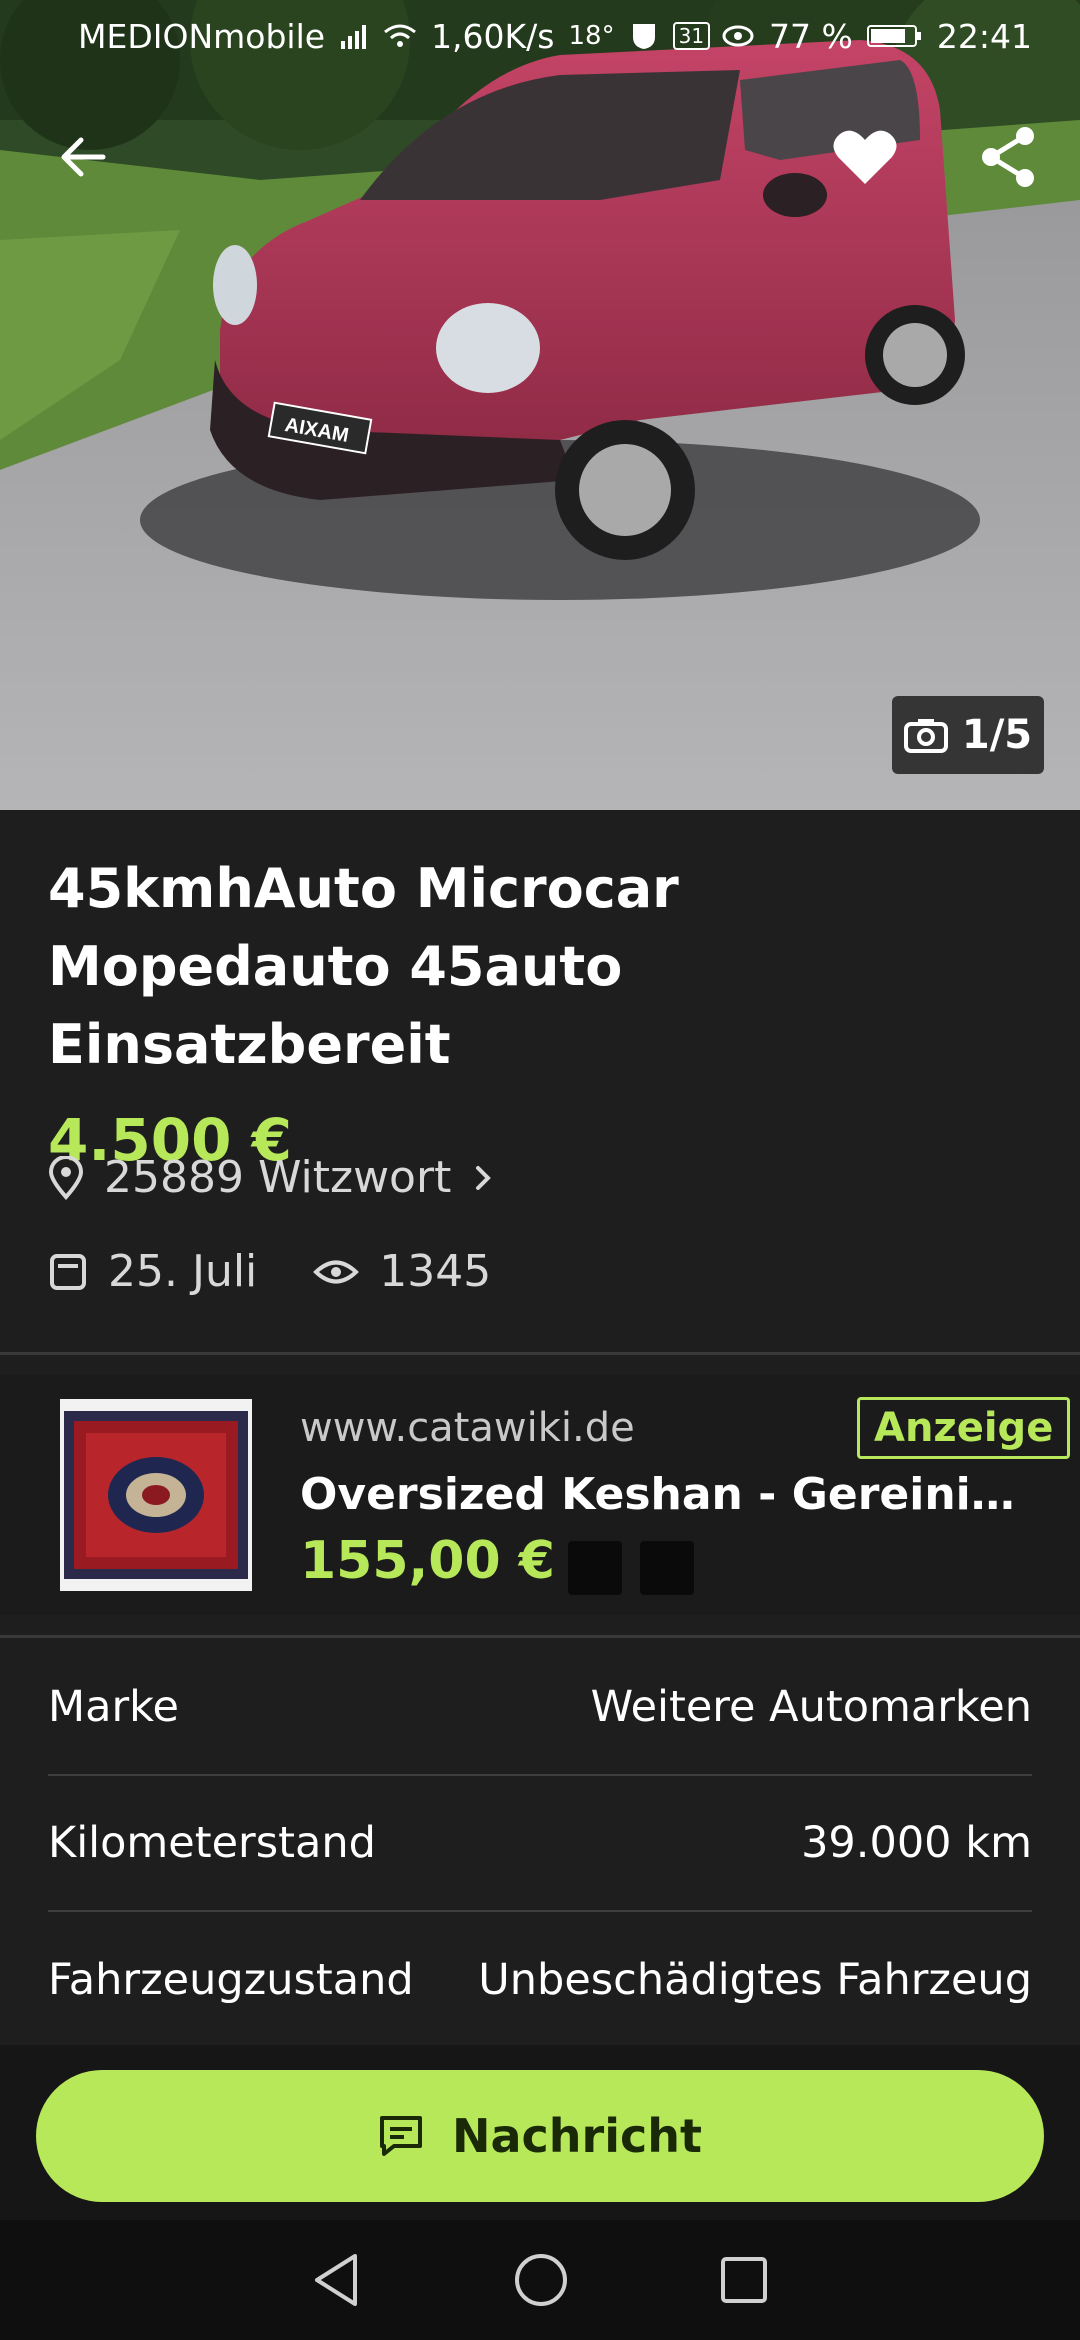 Image resolution: width=1080 pixels, height=2340 pixels. Describe the element at coordinates (231, 1980) in the screenshot. I see `attribute-label: Fahrzeugzustand` at that location.